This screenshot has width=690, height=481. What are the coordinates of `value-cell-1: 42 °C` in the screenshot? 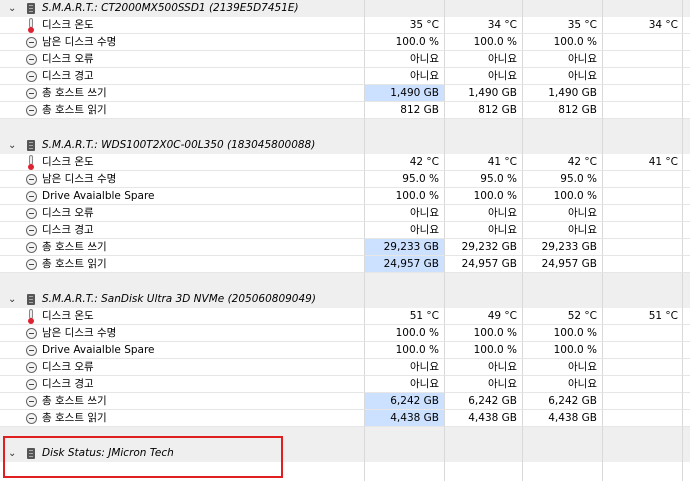 It's located at (405, 162).